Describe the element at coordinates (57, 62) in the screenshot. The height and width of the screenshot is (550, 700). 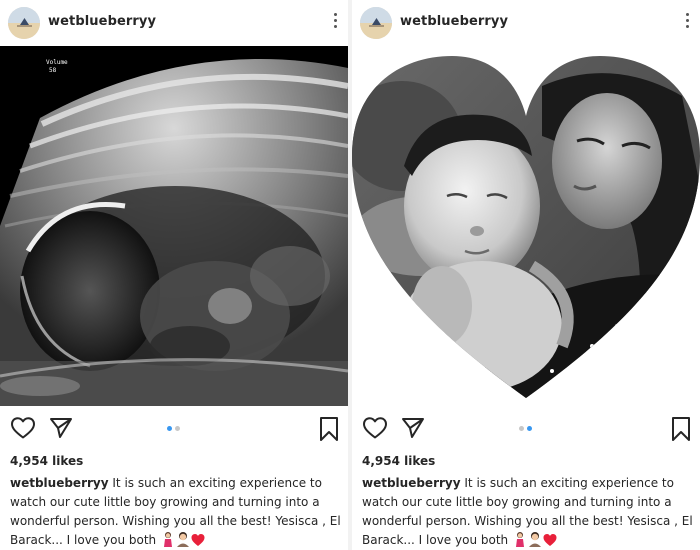
I see `ultrasound-label-volume: Volume` at that location.